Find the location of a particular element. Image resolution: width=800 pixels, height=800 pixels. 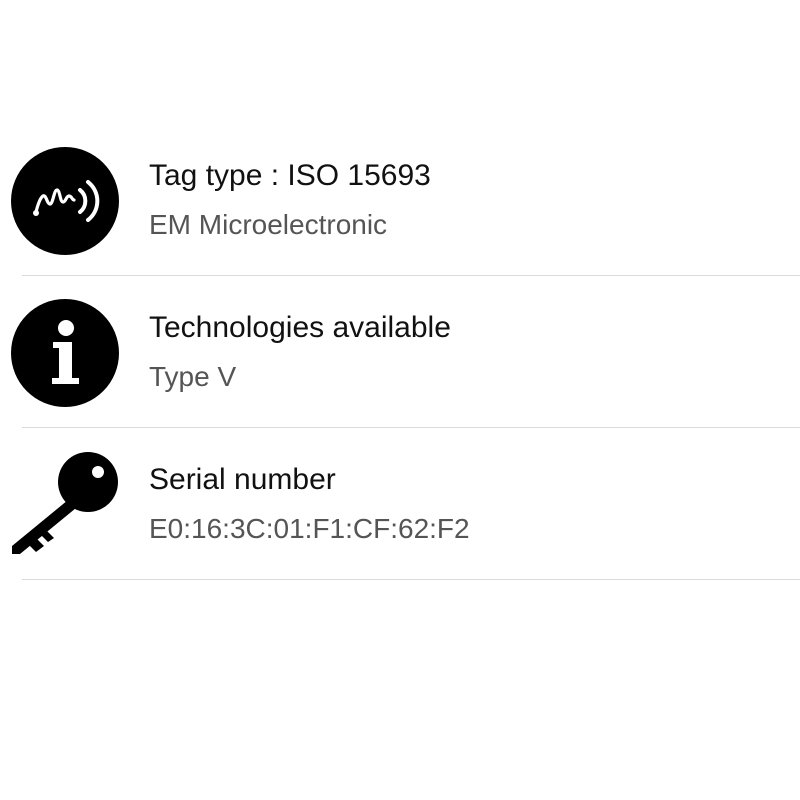

nfc-tag-icon is located at coordinates (65, 201).